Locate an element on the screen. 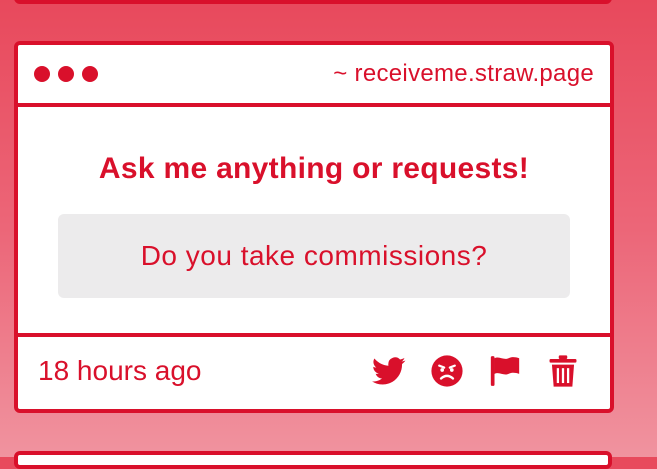 The width and height of the screenshot is (657, 469). twitter-icon is located at coordinates (389, 371).